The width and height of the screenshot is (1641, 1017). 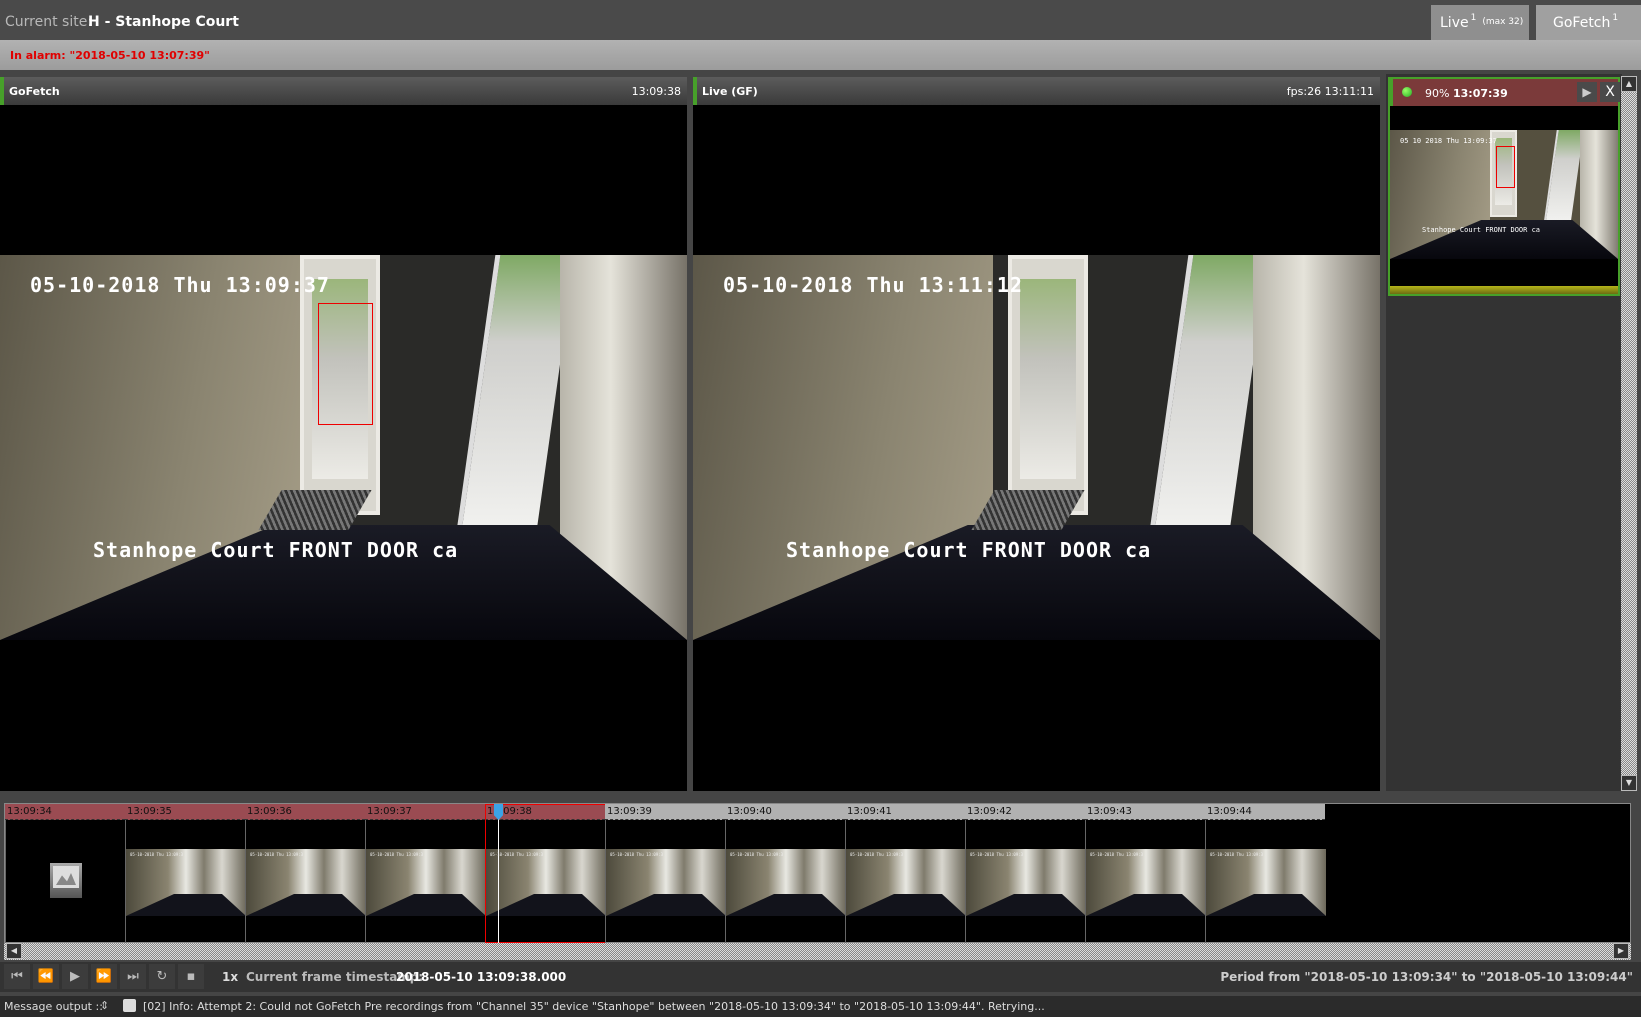 What do you see at coordinates (75, 976) in the screenshot?
I see `play-button: ▶` at bounding box center [75, 976].